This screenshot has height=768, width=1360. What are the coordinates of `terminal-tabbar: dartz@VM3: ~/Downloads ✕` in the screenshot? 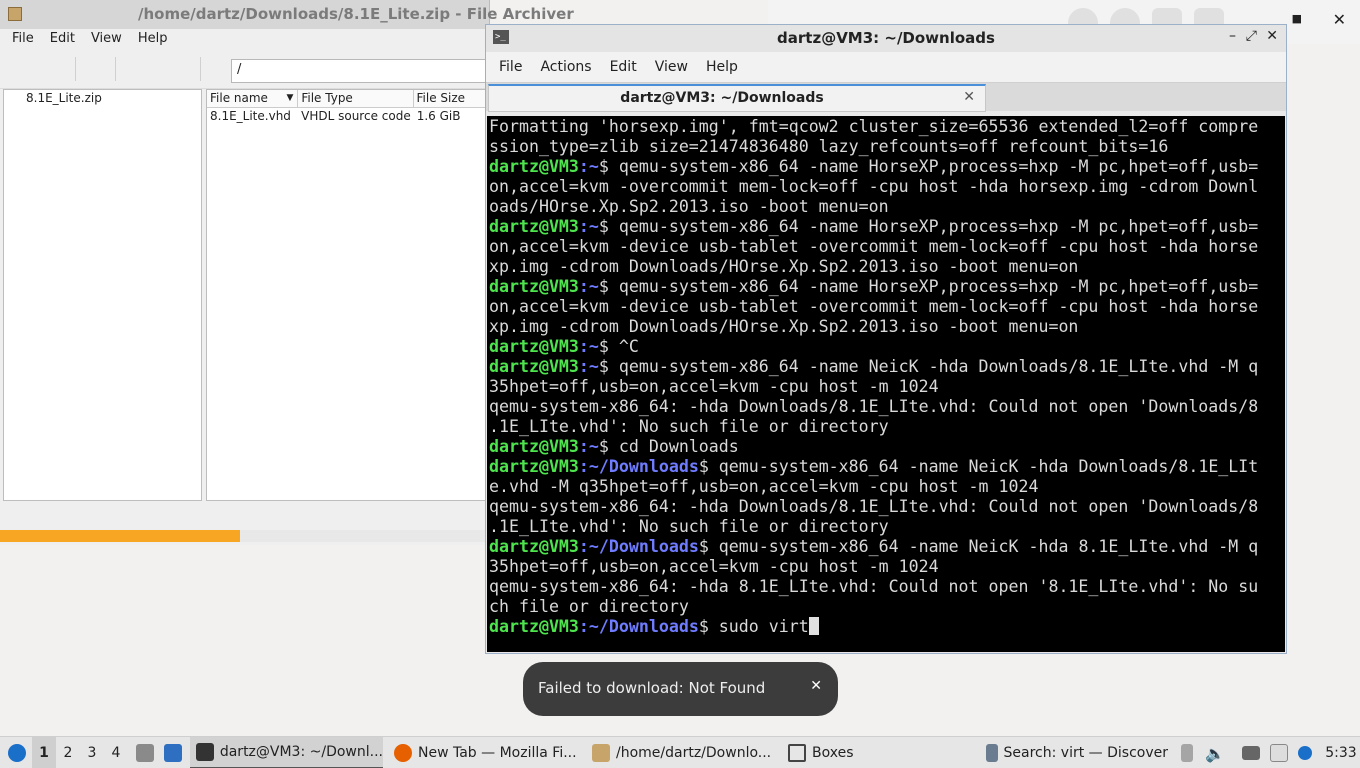 It's located at (886, 97).